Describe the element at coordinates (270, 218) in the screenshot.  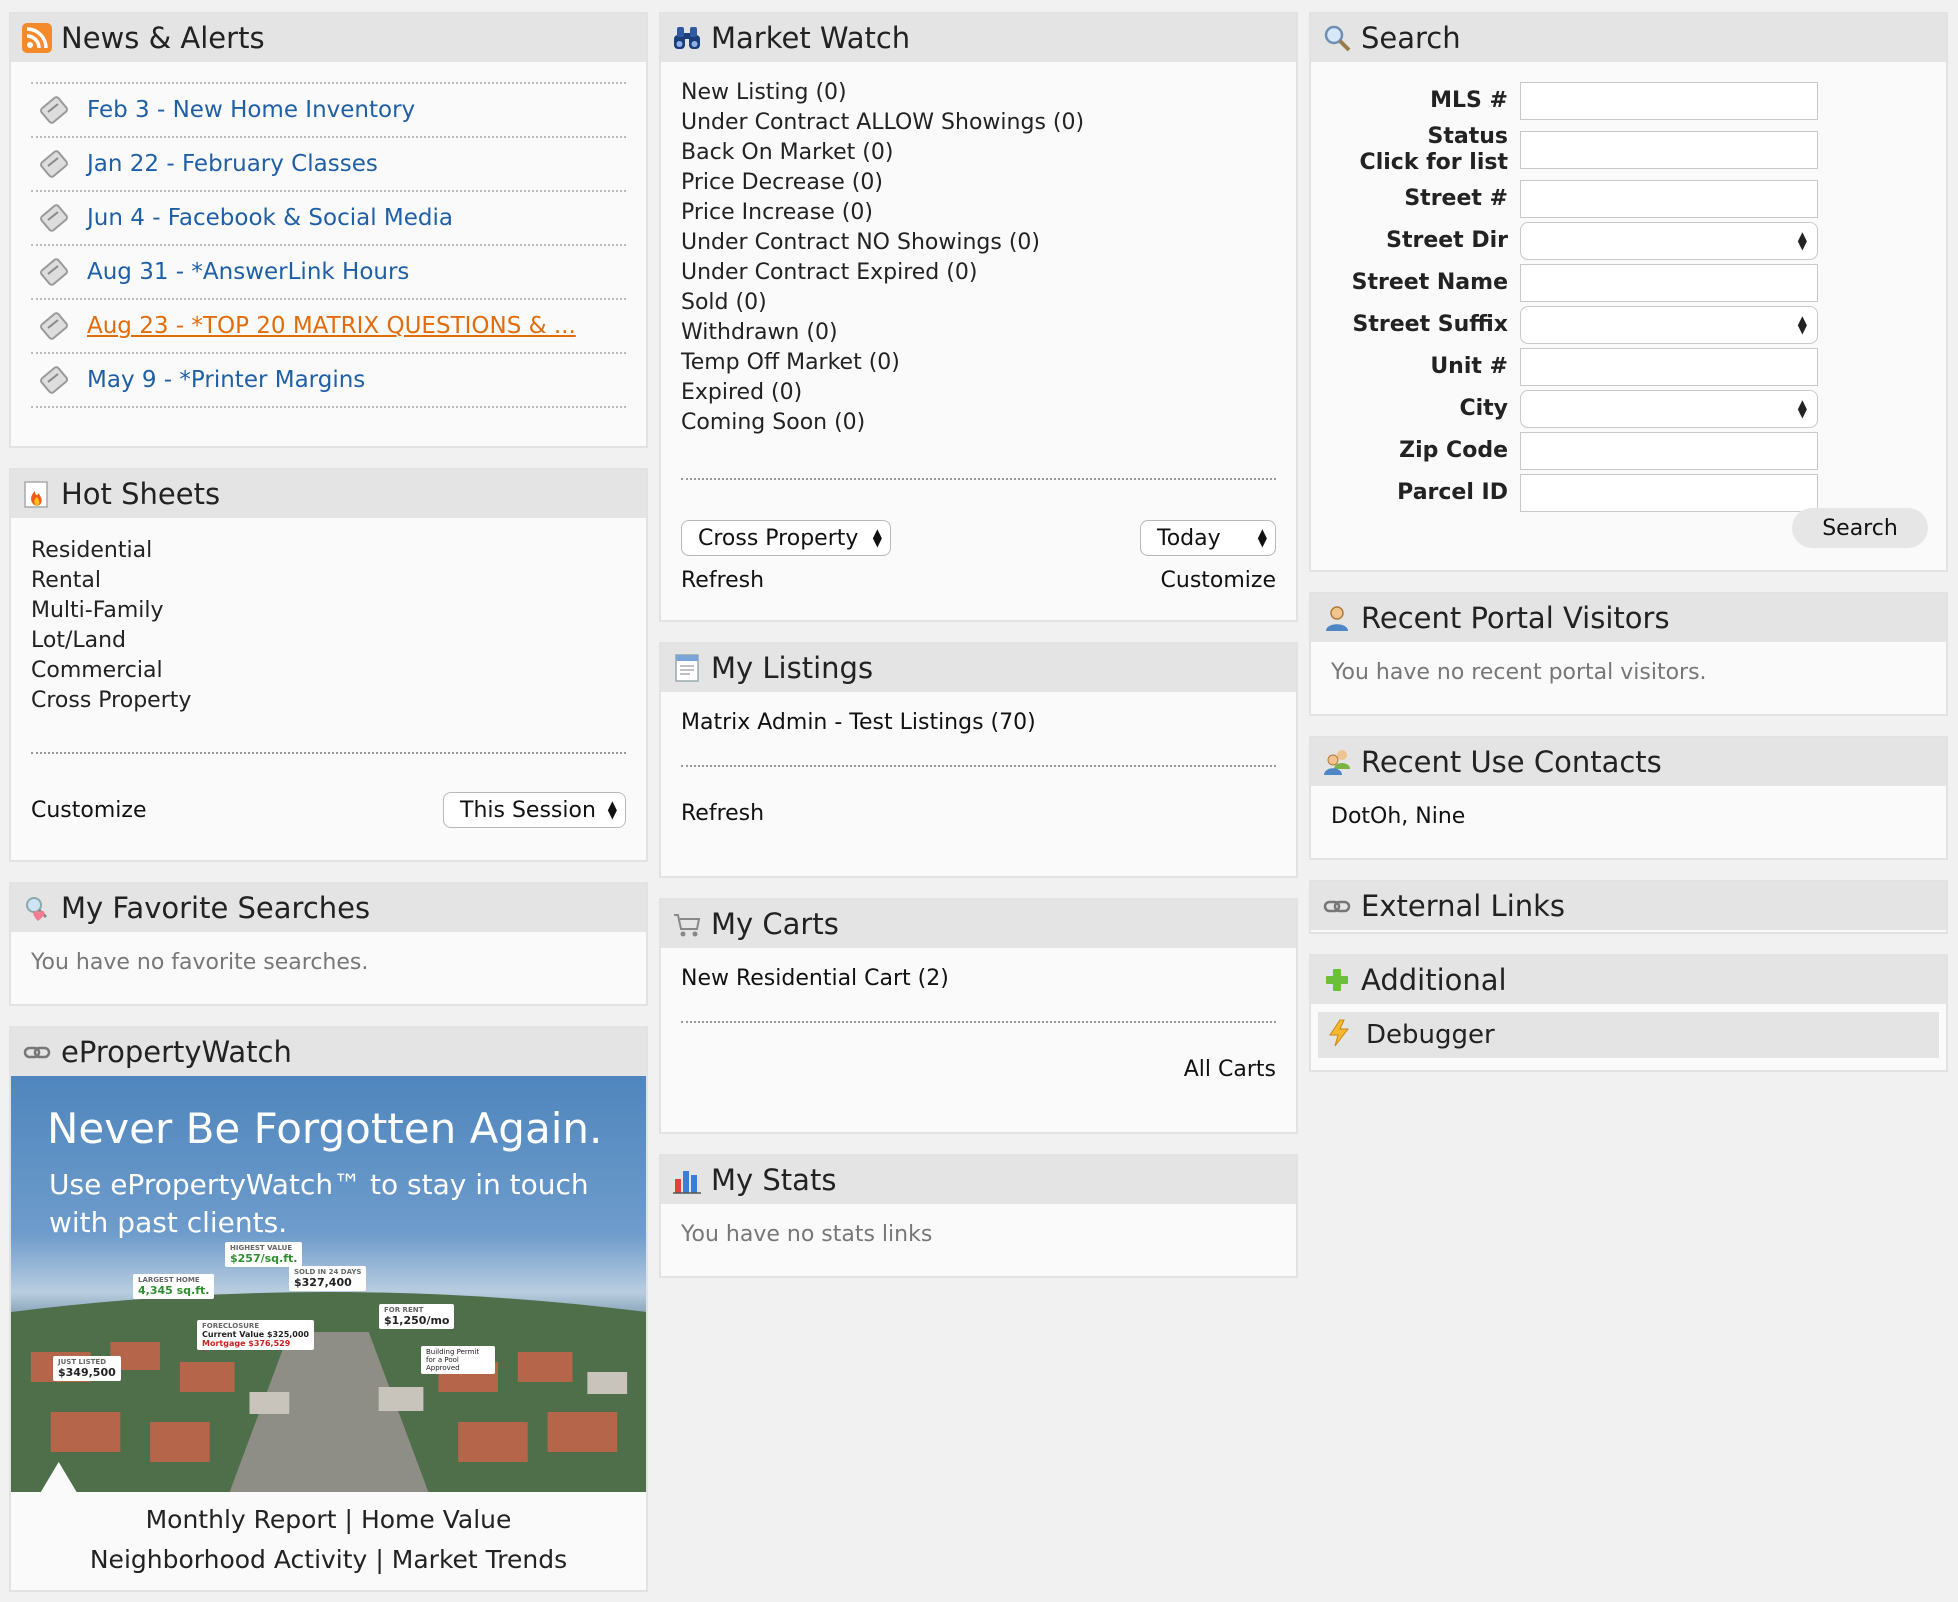
I see `news-item-label: Jun 4 - Facebook & Social Media` at that location.